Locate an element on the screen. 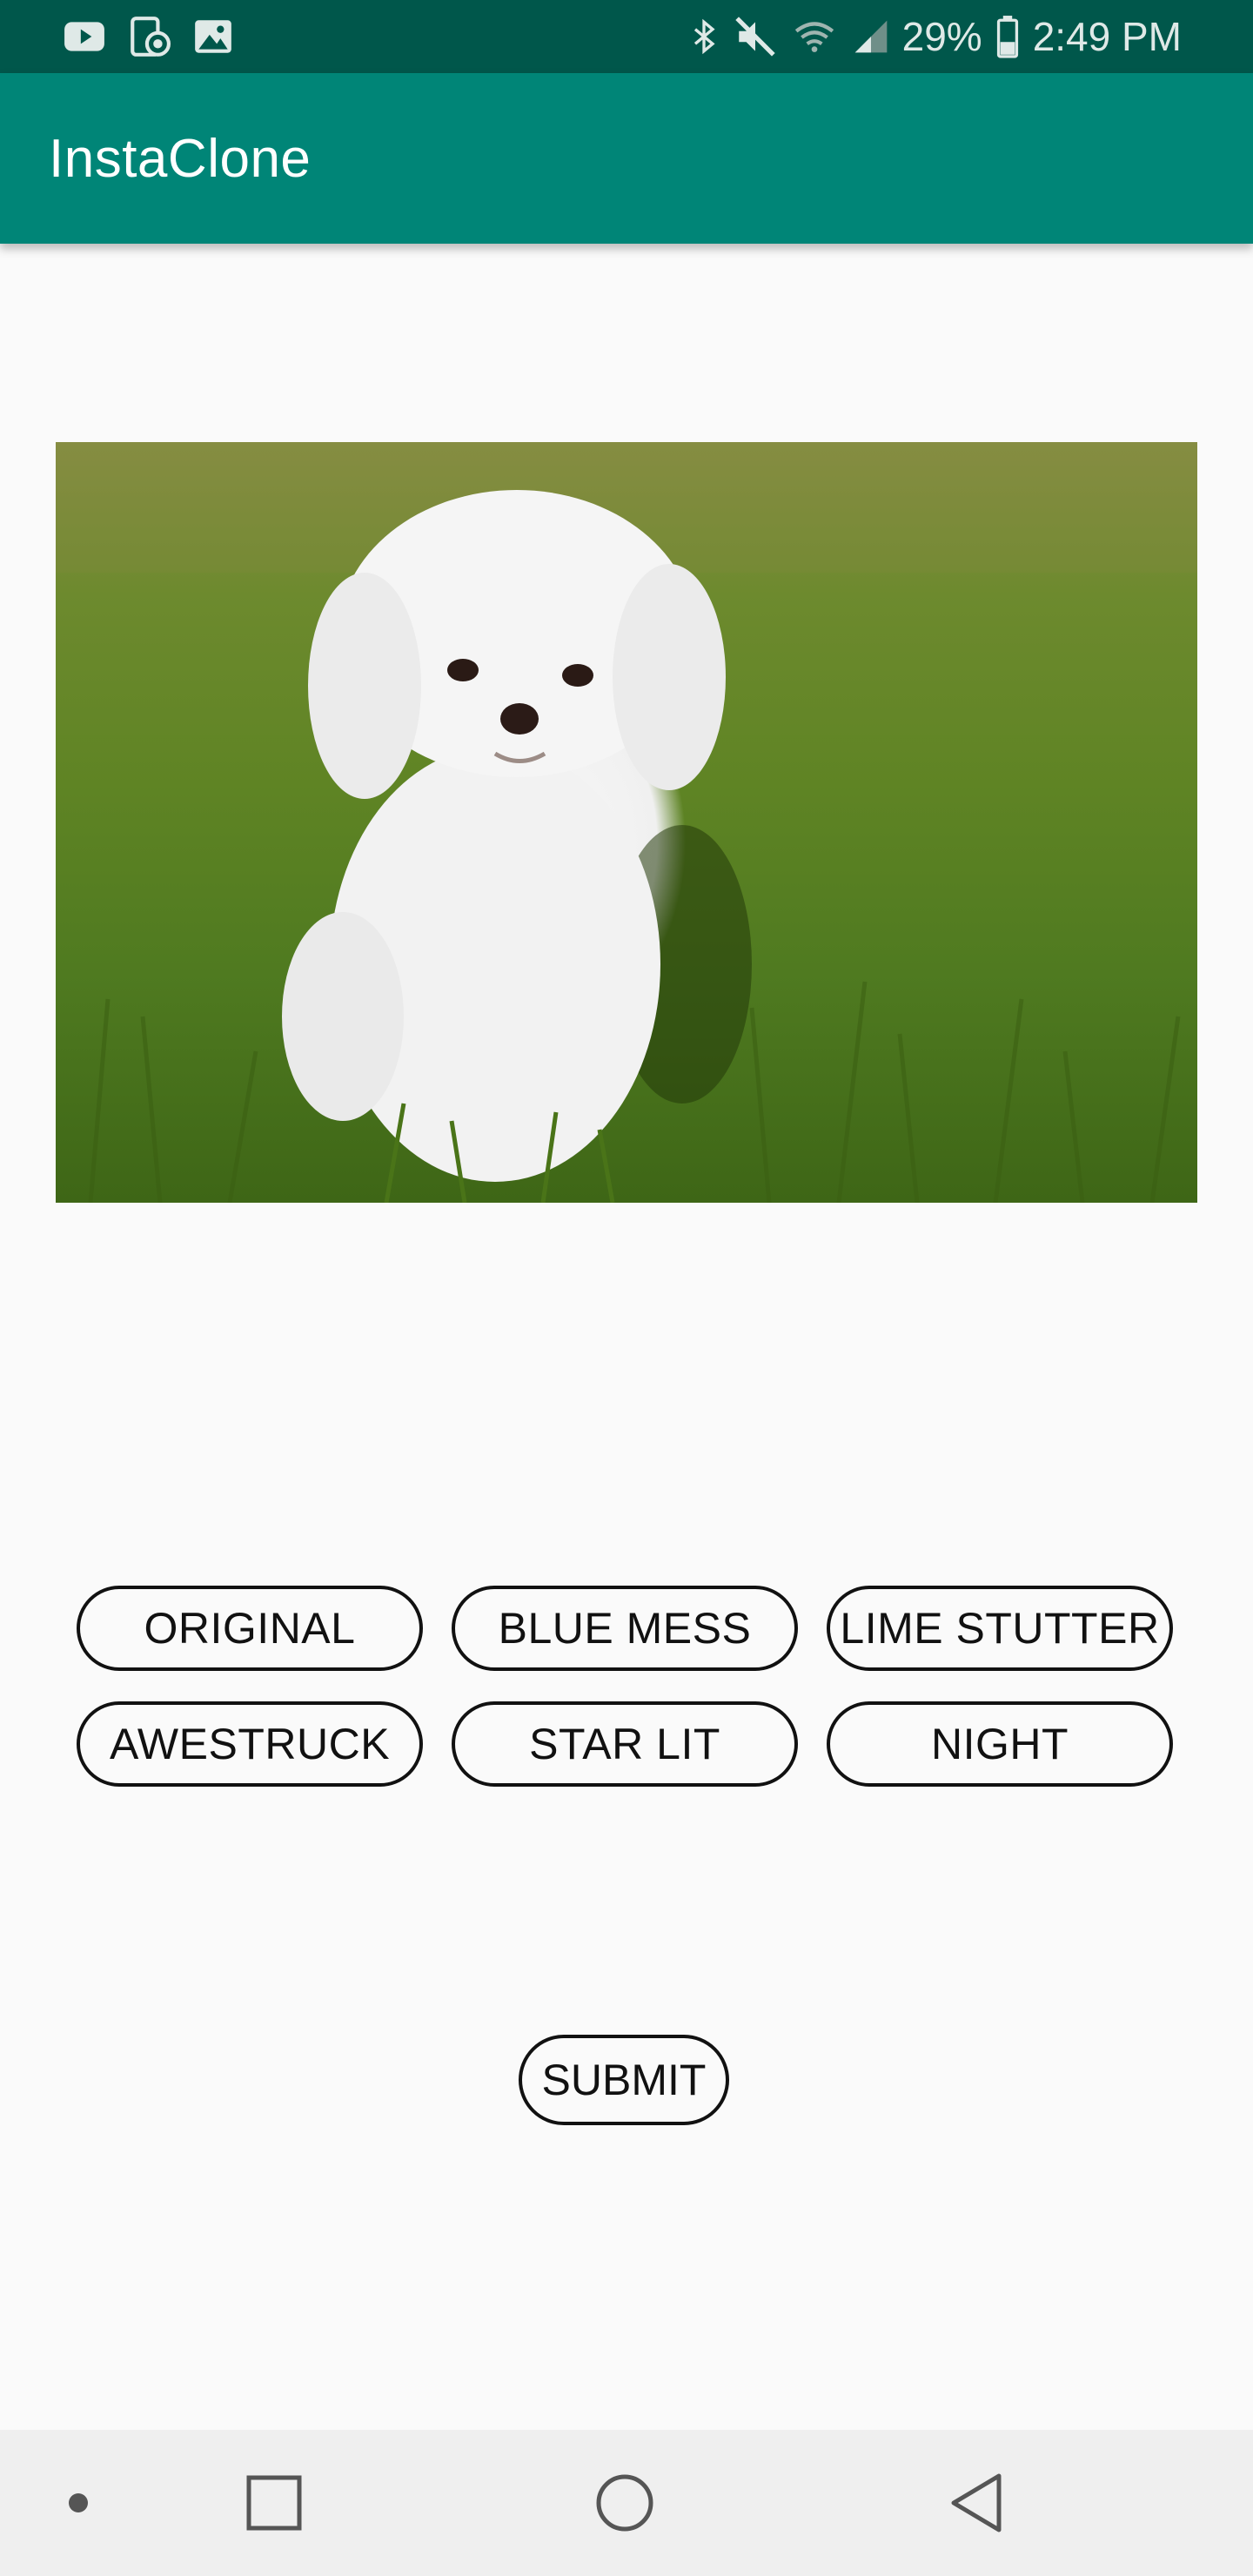  app-title: InstaClone is located at coordinates (180, 158).